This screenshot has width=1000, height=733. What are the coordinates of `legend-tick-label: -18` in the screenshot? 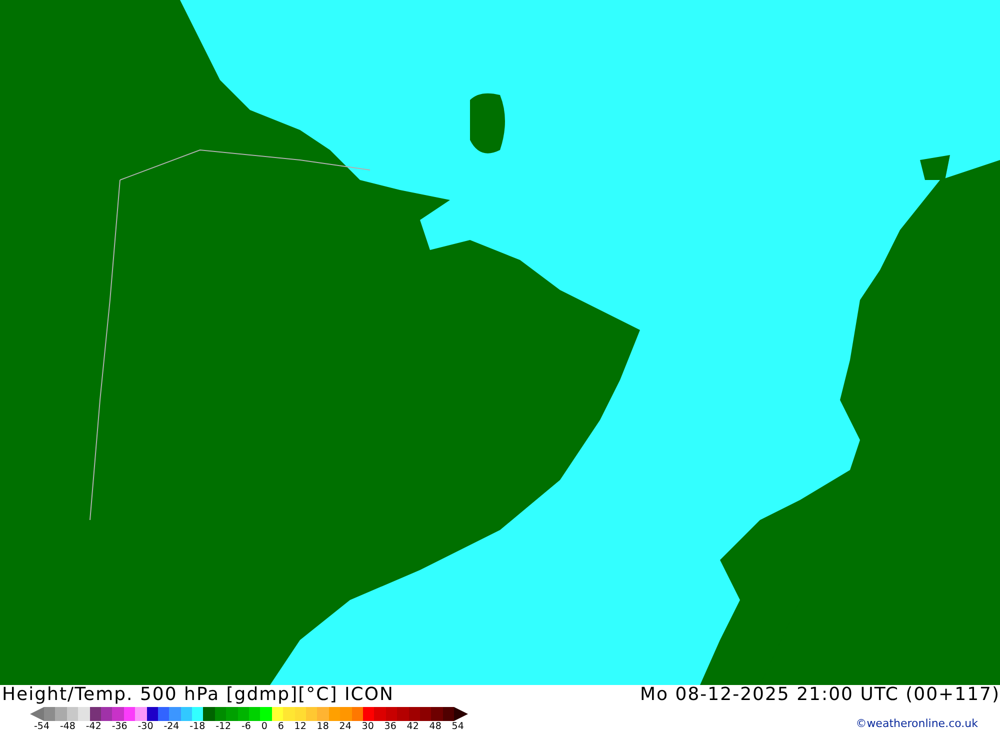 It's located at (198, 726).